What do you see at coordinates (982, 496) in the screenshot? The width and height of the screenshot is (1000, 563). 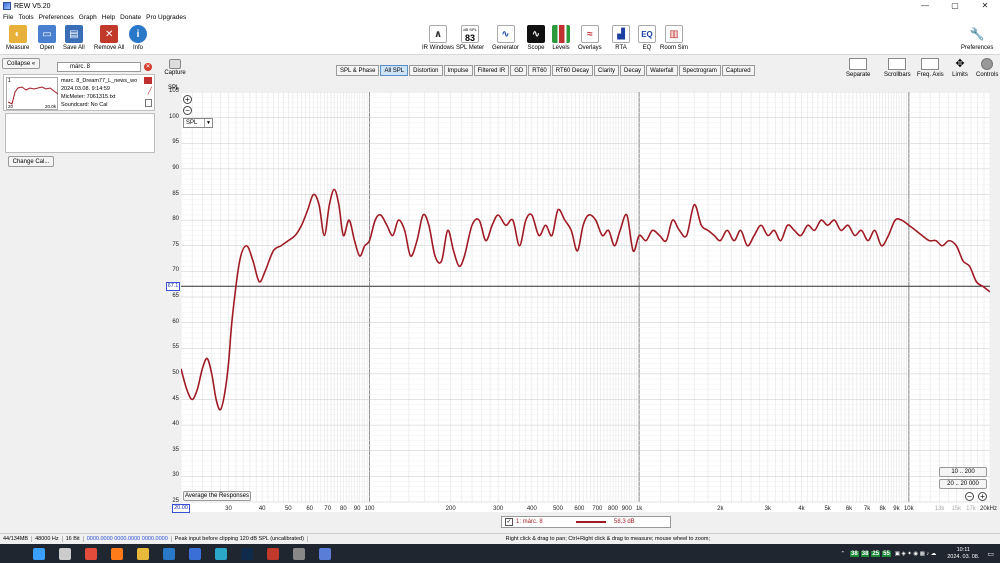 I see `zoom-in-x-icon: +` at bounding box center [982, 496].